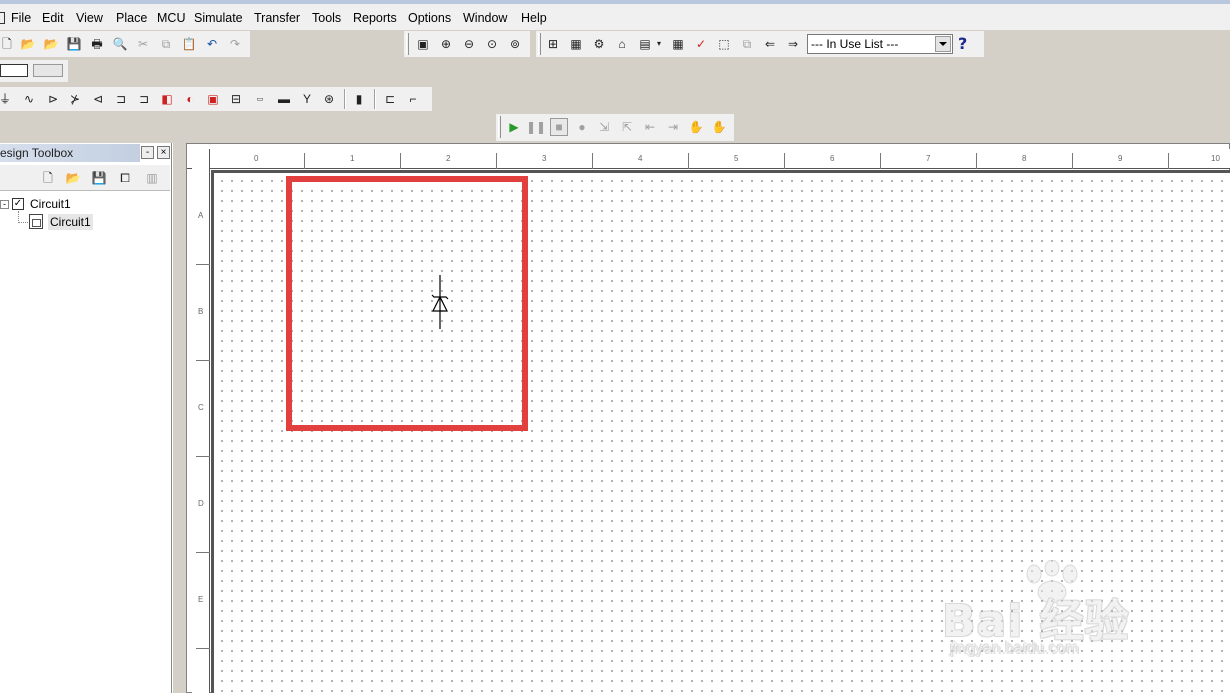  Describe the element at coordinates (724, 44) in the screenshot. I see `capture-area-icon: ⬚` at that location.